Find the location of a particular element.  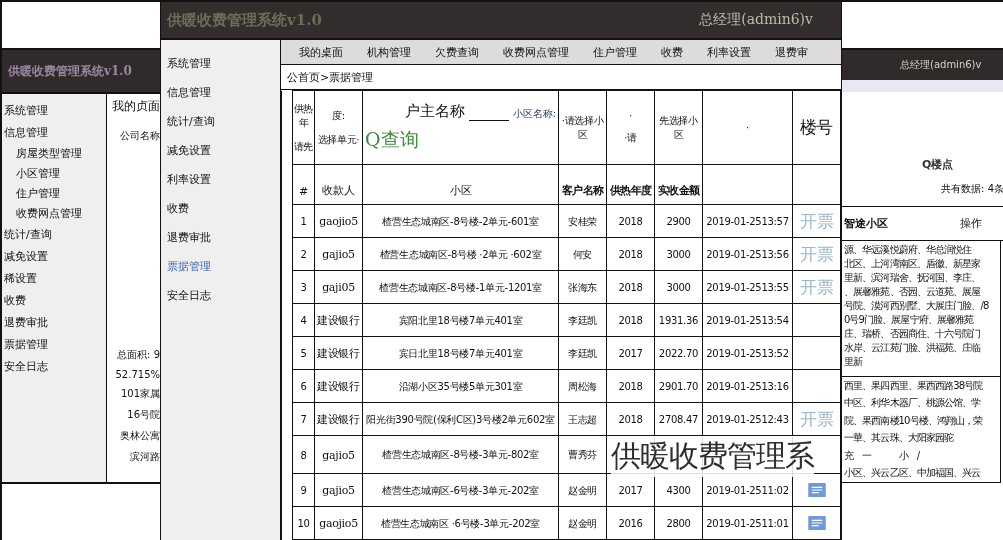

table-cell: 安桂荣 is located at coordinates (582, 221).